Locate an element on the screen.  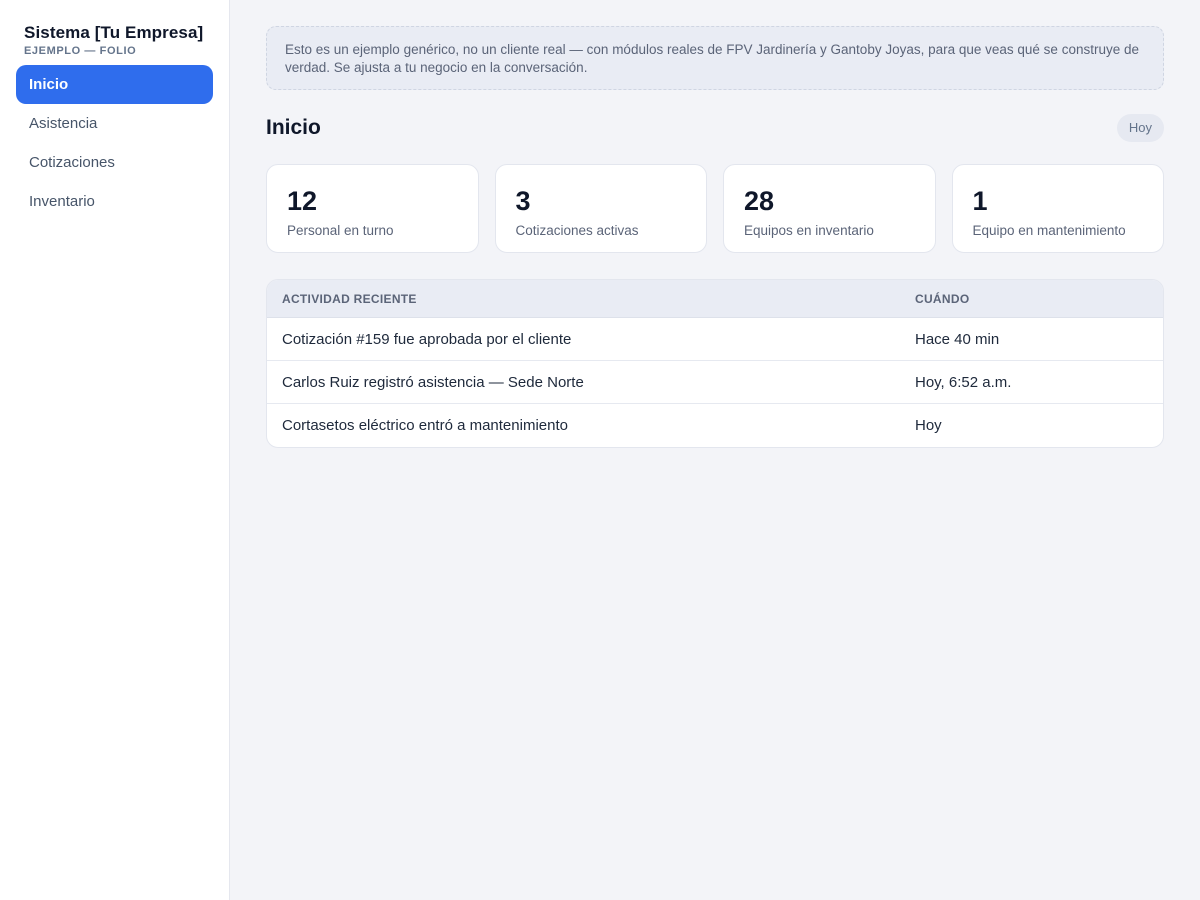
stat-value: 12 is located at coordinates (302, 201).